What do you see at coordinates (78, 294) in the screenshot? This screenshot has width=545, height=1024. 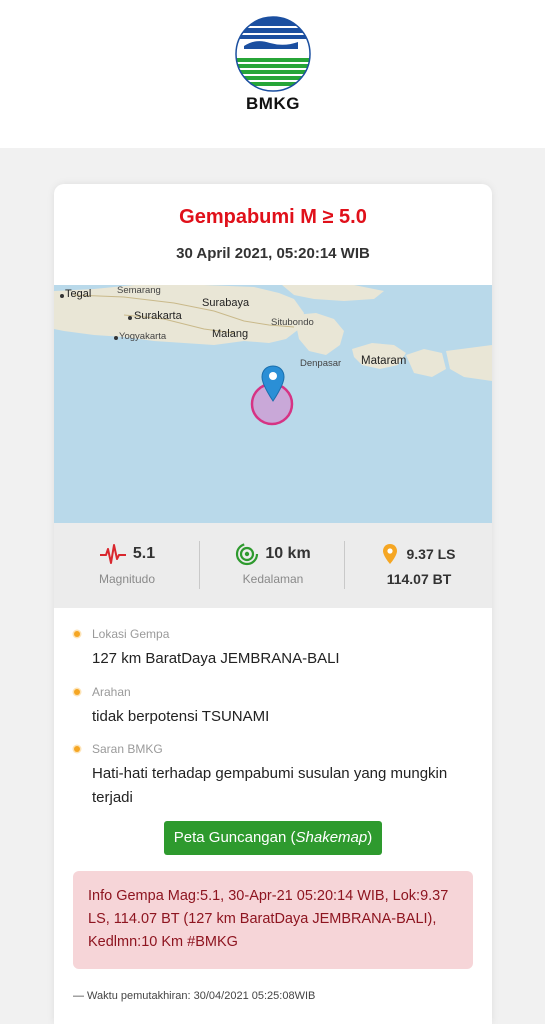 I see `map-label-tegal: Tegal` at bounding box center [78, 294].